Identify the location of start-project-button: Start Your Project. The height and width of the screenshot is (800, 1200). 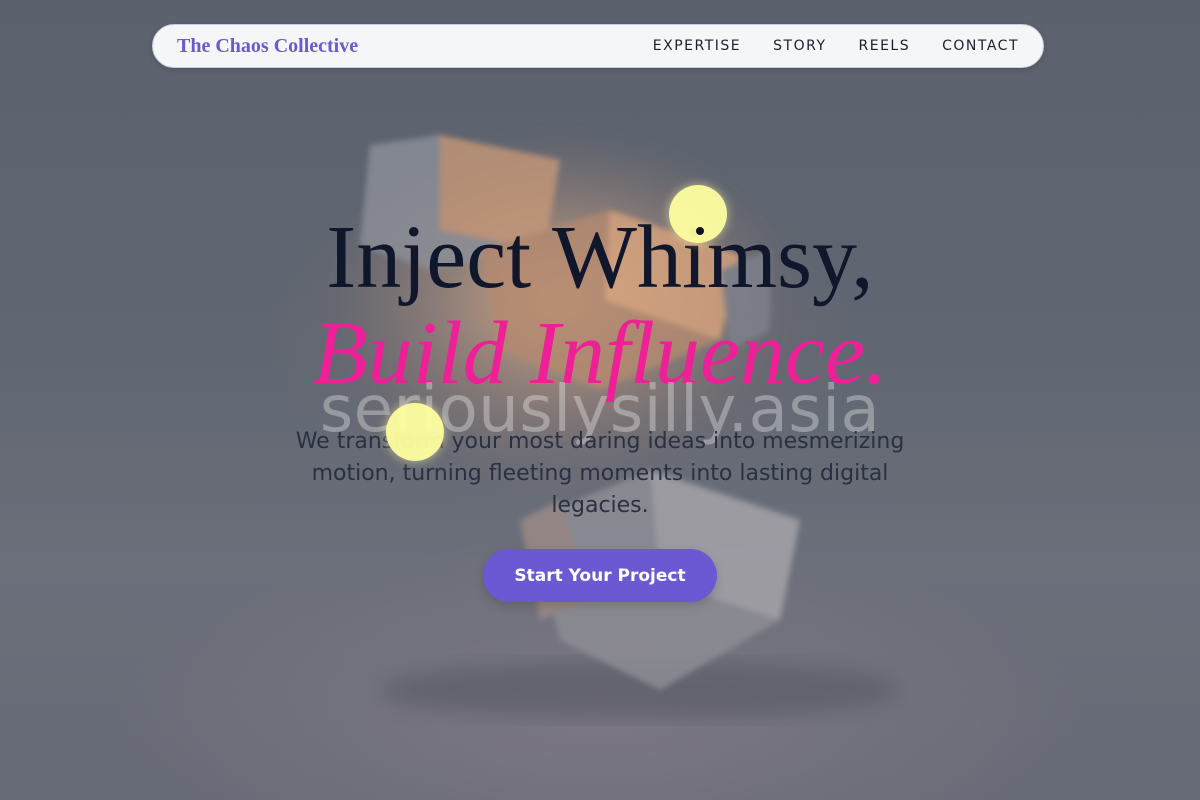
(600, 575).